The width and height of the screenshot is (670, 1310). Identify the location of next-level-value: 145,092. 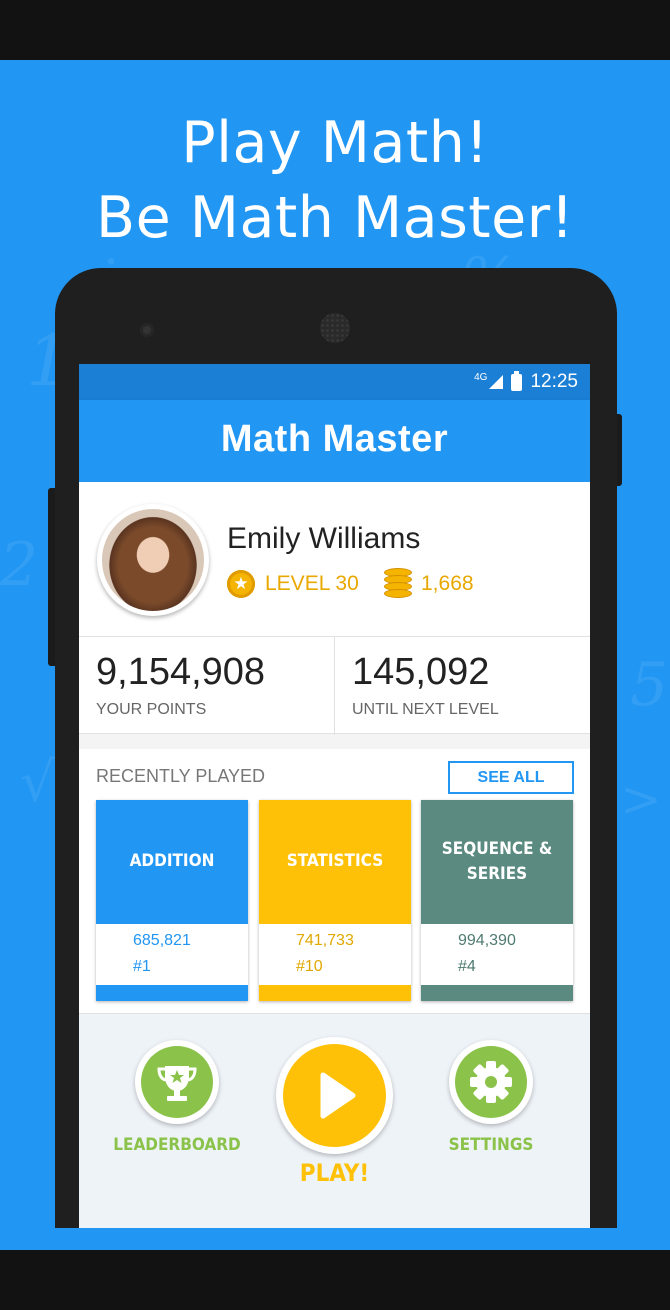
(421, 672).